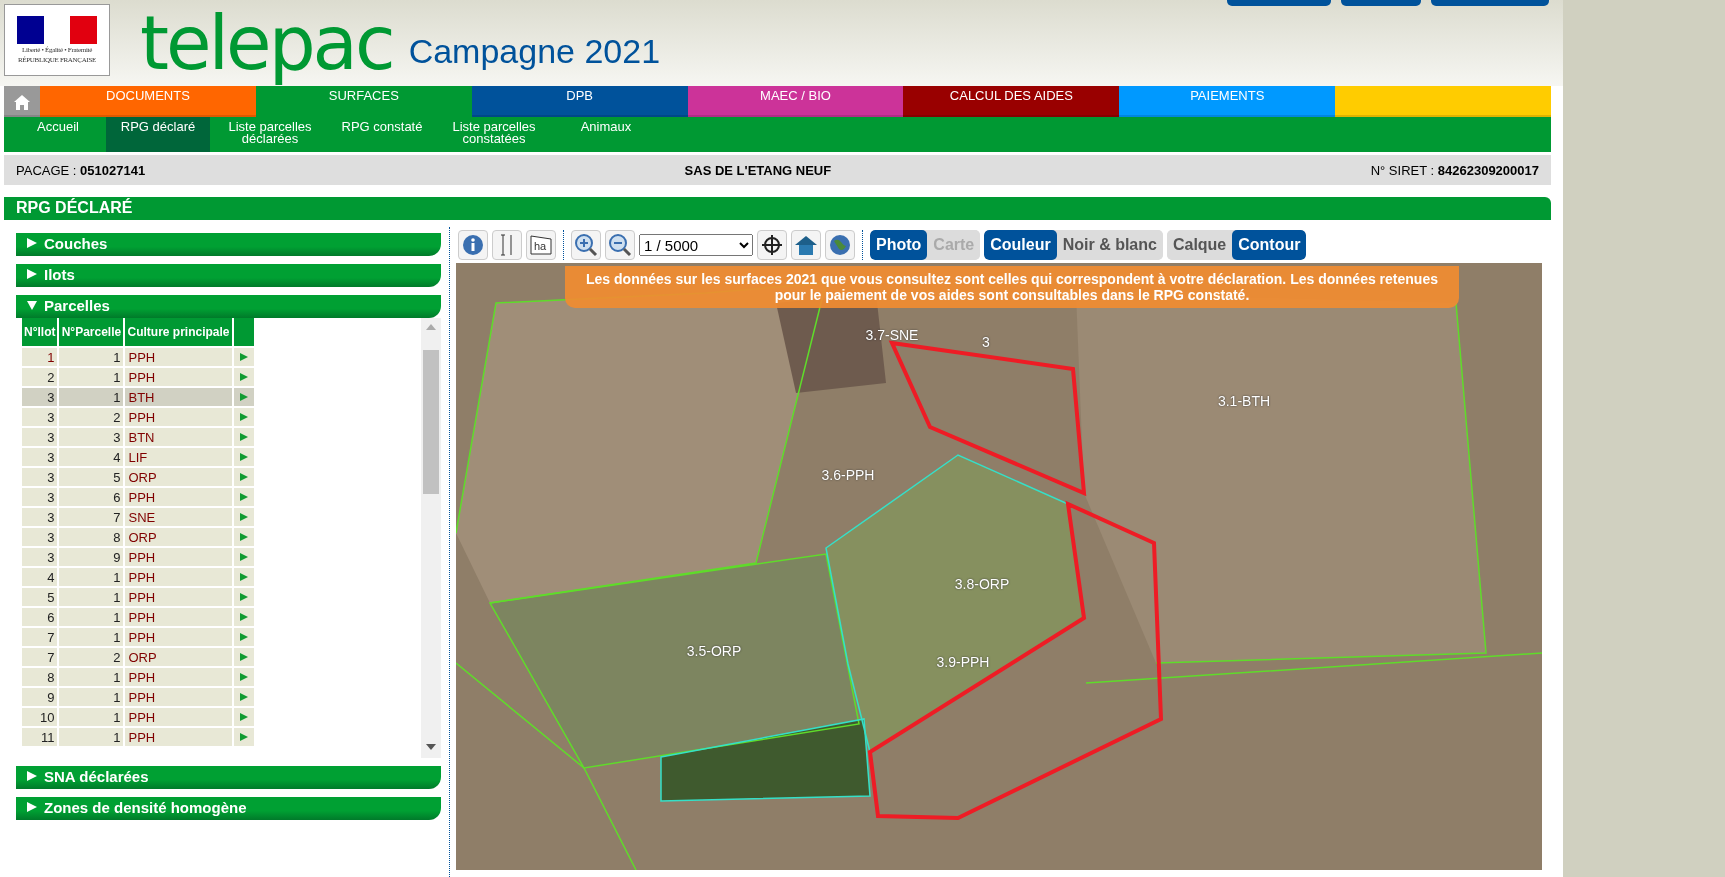 The height and width of the screenshot is (877, 1725). What do you see at coordinates (806, 245) in the screenshot?
I see `home-icon` at bounding box center [806, 245].